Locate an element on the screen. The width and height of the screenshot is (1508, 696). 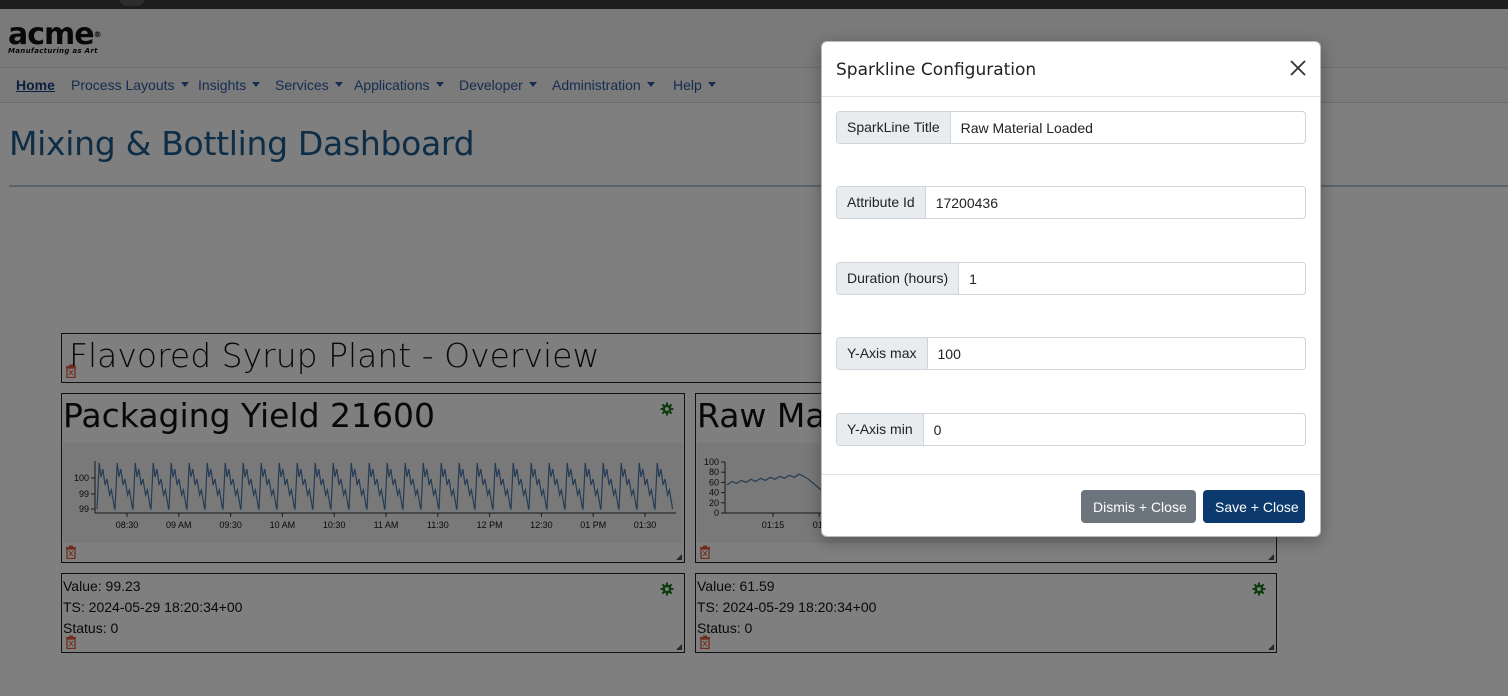
sparkline-title-label: SparkLine Title is located at coordinates (894, 127).